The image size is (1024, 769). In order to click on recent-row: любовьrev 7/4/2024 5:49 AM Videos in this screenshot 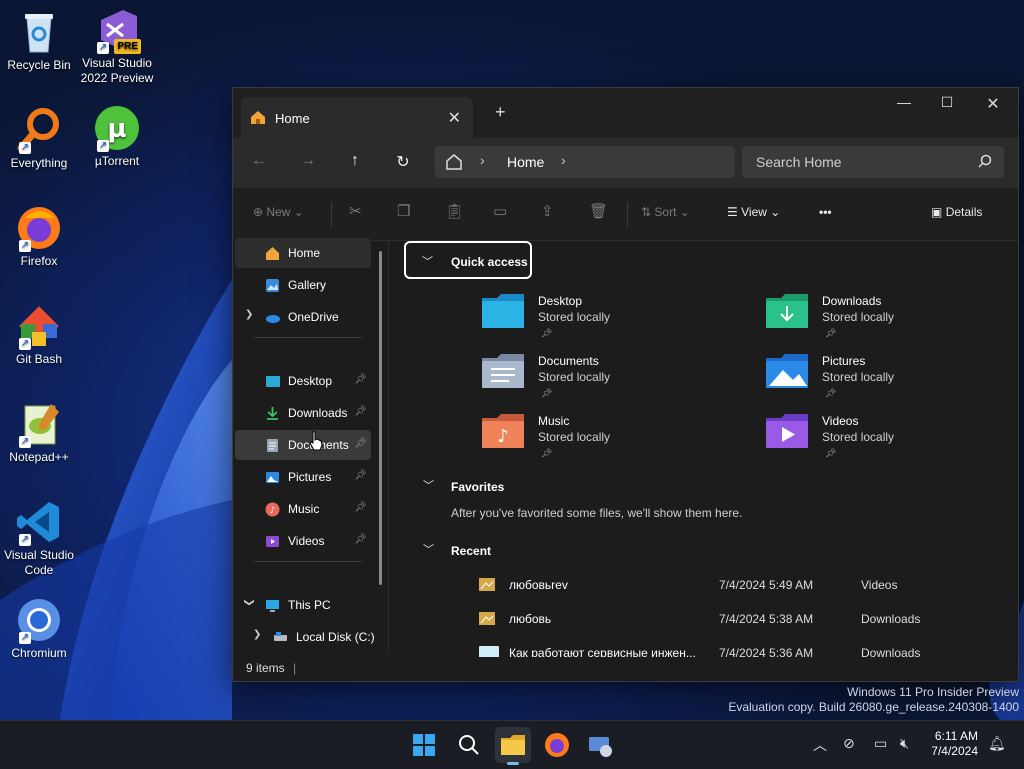, I will do `click(739, 586)`.